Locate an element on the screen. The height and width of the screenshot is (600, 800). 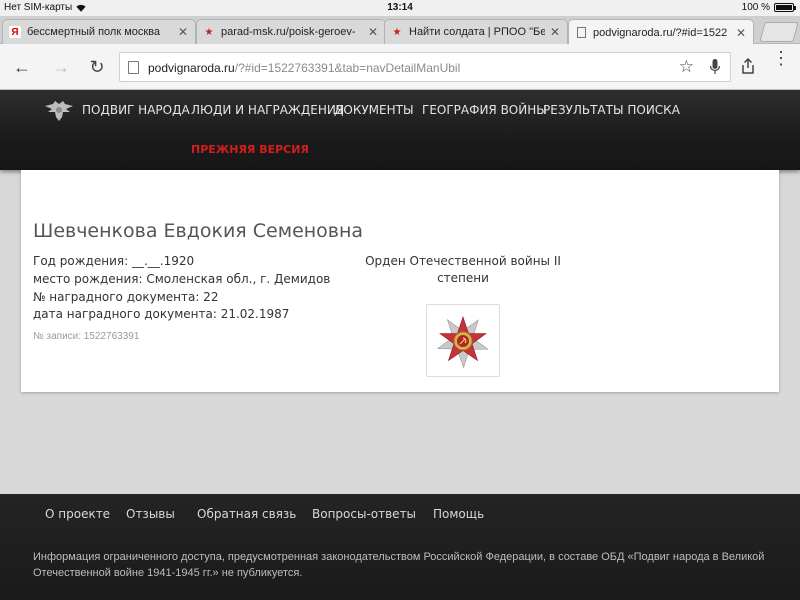
yandex-icon: Я is located at coordinates (15, 32).